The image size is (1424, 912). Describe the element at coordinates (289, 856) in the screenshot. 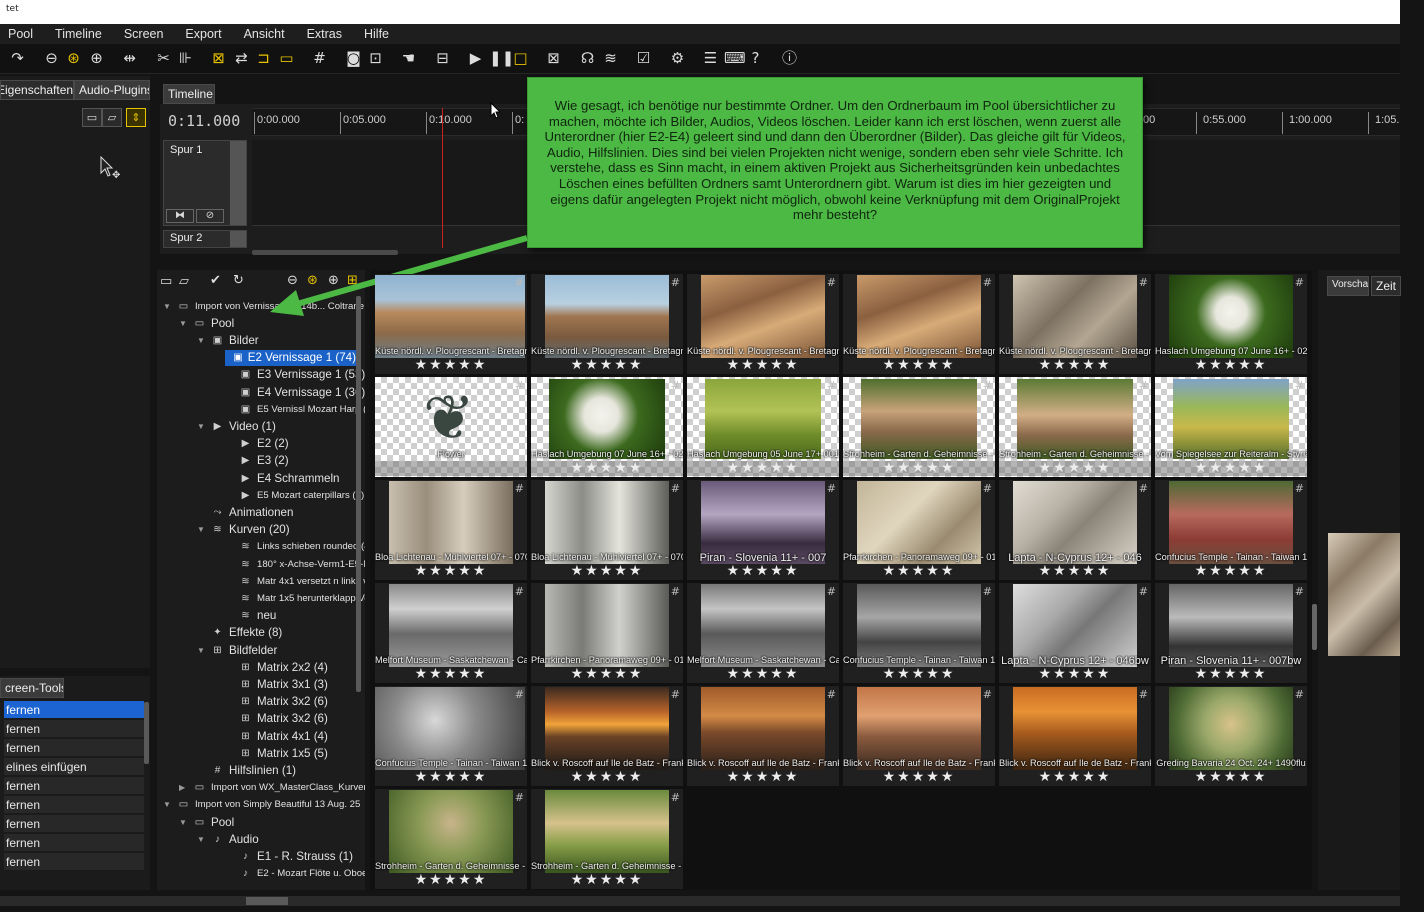

I see `tree-node: ♪ E1 - R. Strauss (1)` at that location.